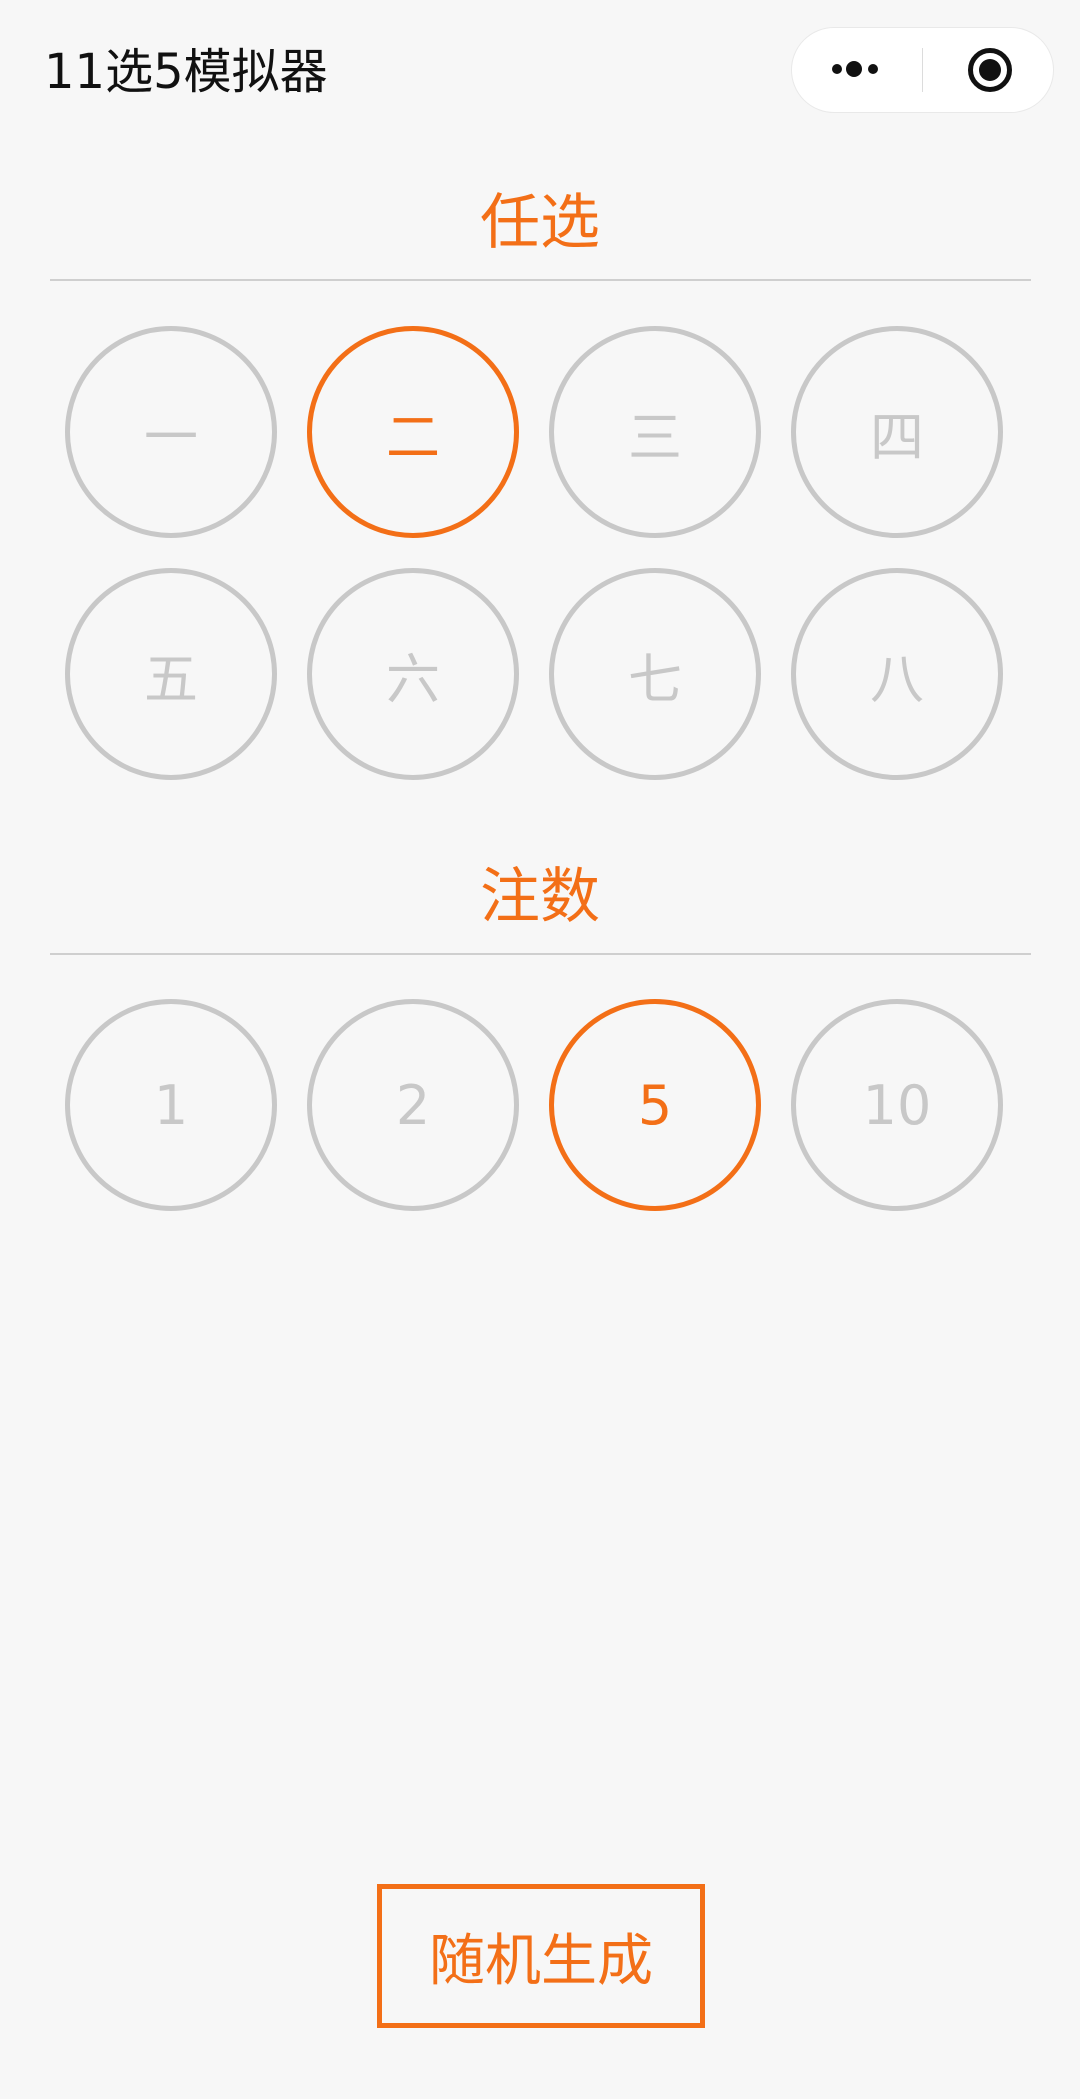  I want to click on bets-section-divider, so click(540, 954).